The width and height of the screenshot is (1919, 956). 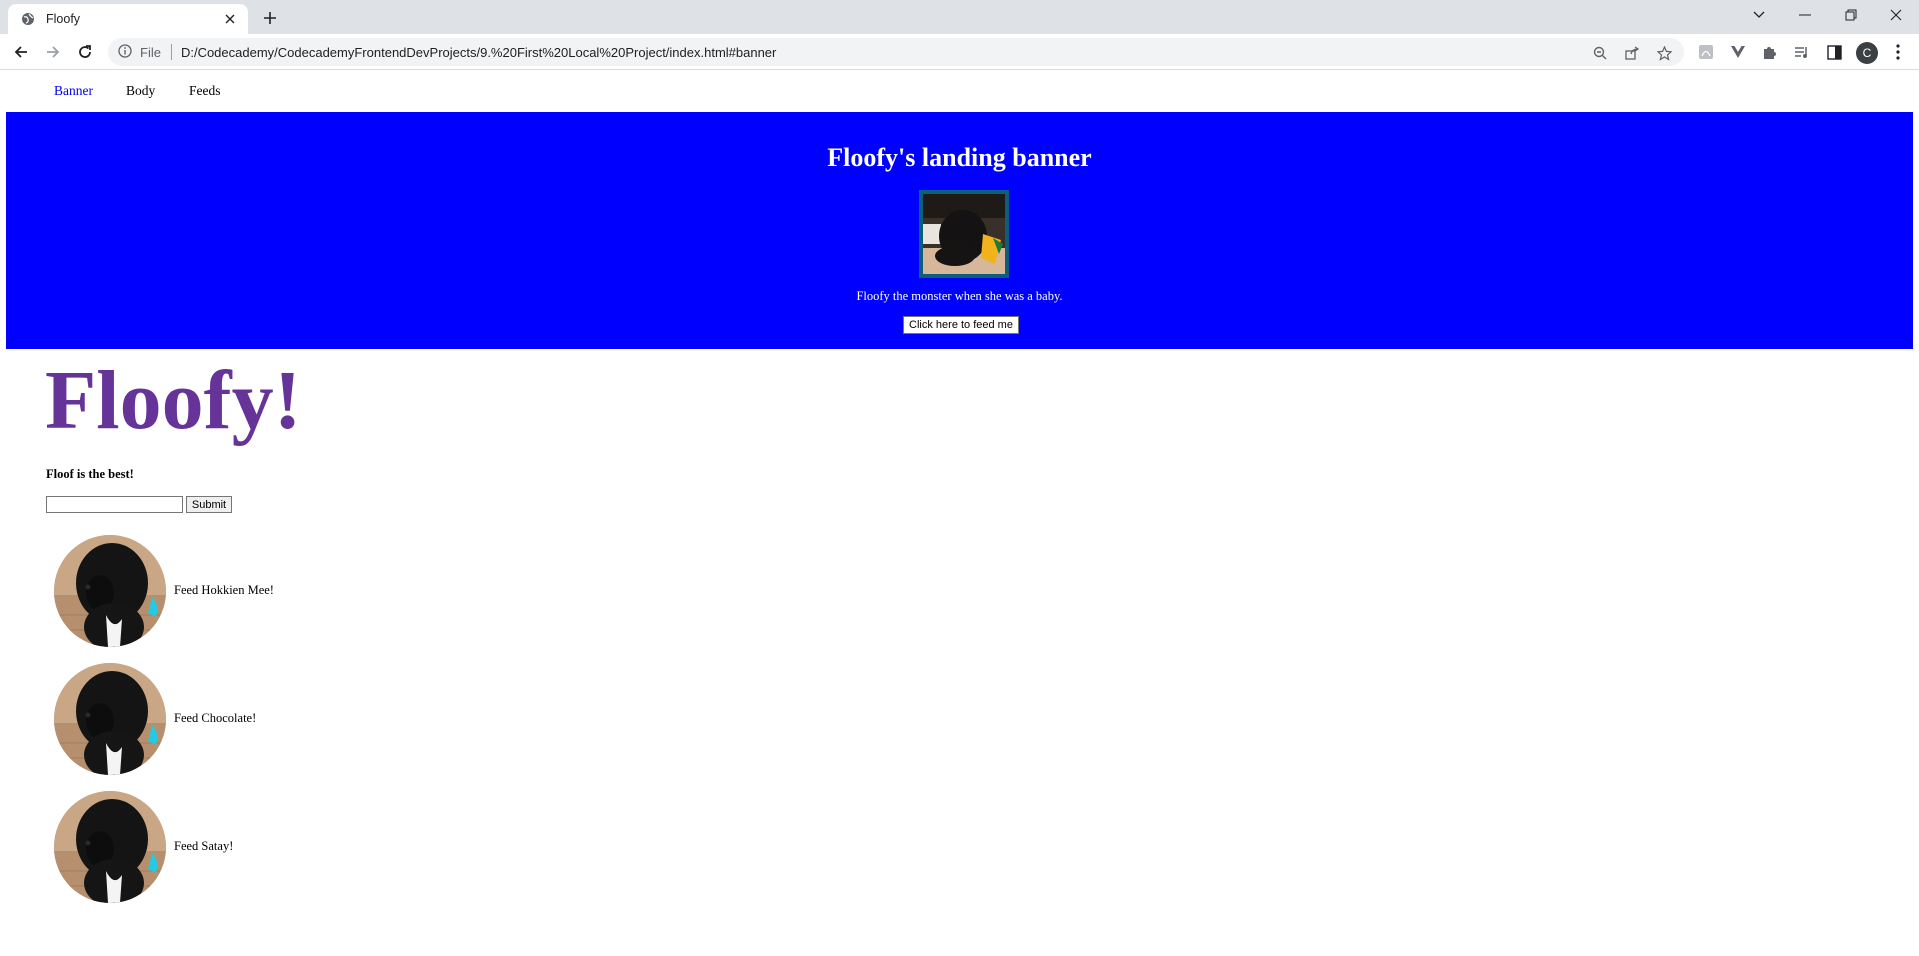 What do you see at coordinates (114, 504) in the screenshot?
I see `text-input` at bounding box center [114, 504].